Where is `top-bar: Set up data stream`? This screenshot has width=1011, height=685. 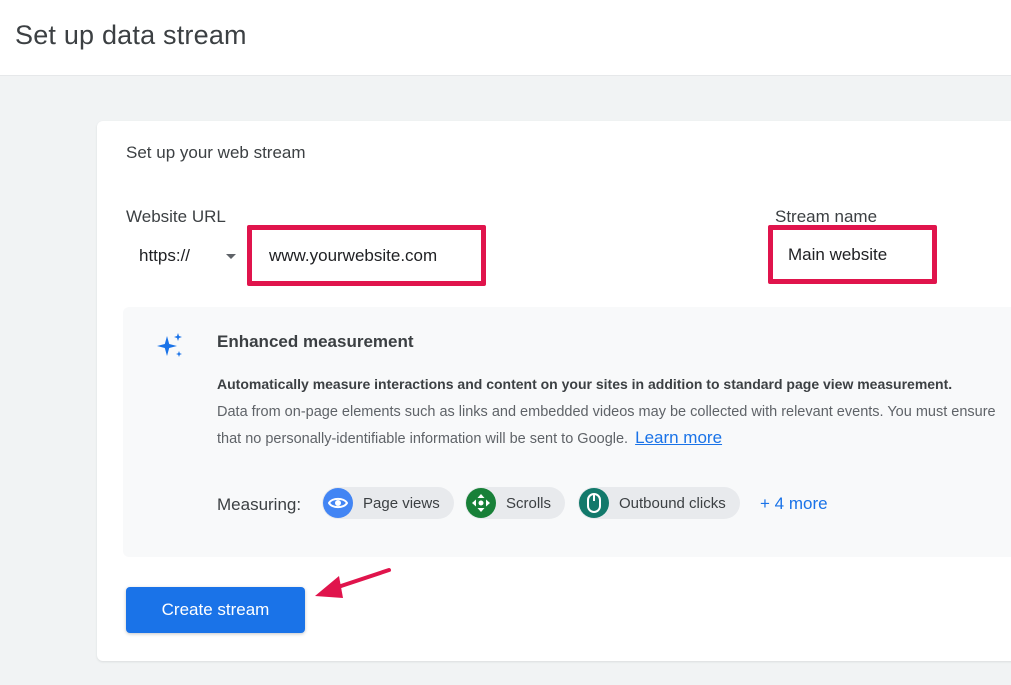
top-bar: Set up data stream is located at coordinates (505, 38).